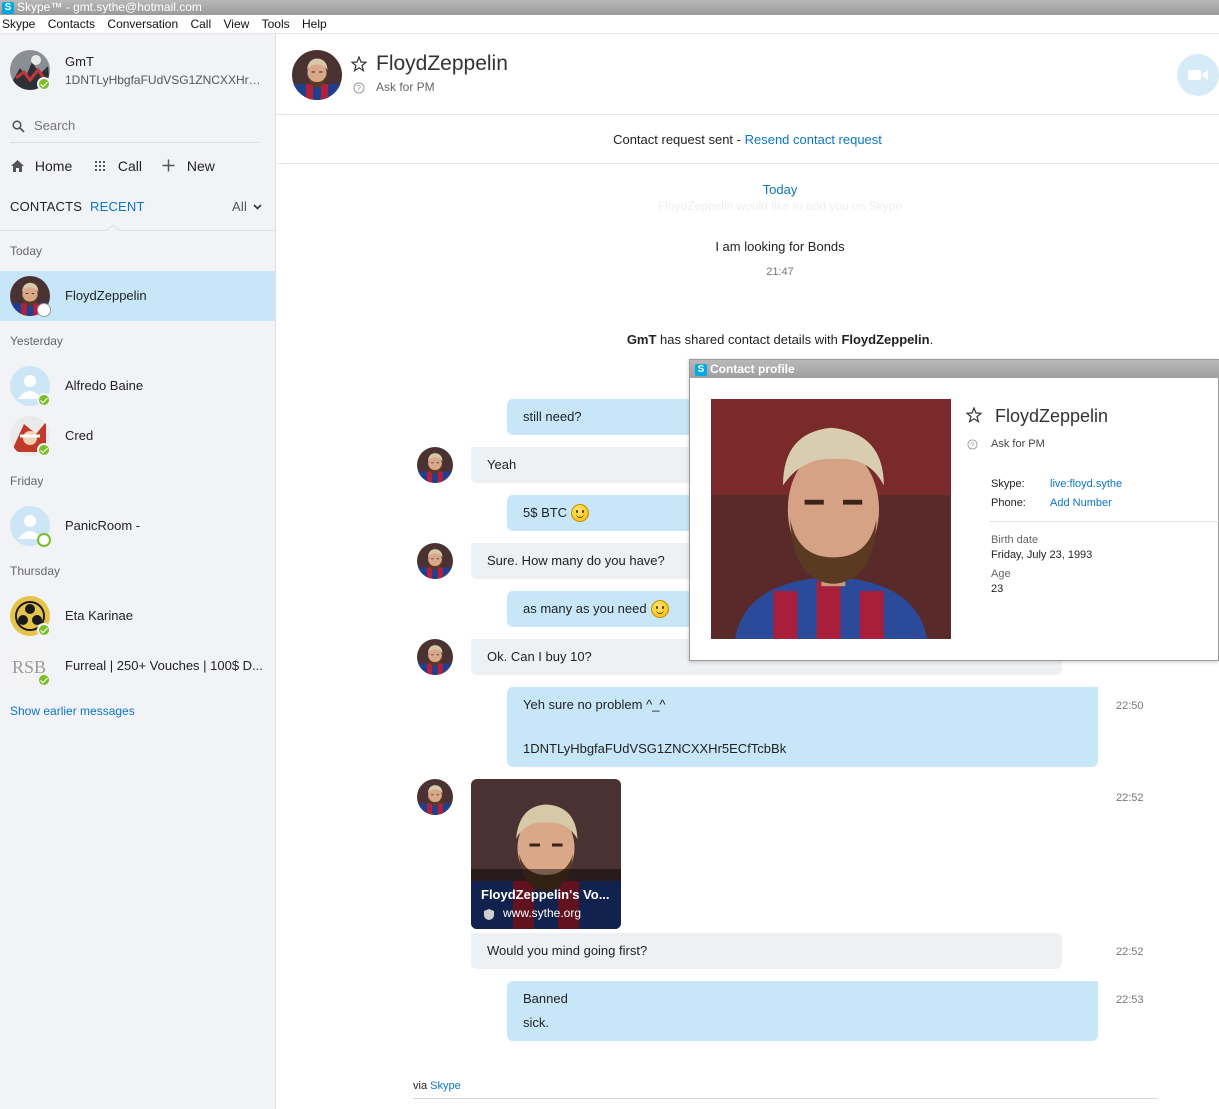 The image size is (1219, 1109). What do you see at coordinates (552, 416) in the screenshot?
I see `message-text: still need?` at bounding box center [552, 416].